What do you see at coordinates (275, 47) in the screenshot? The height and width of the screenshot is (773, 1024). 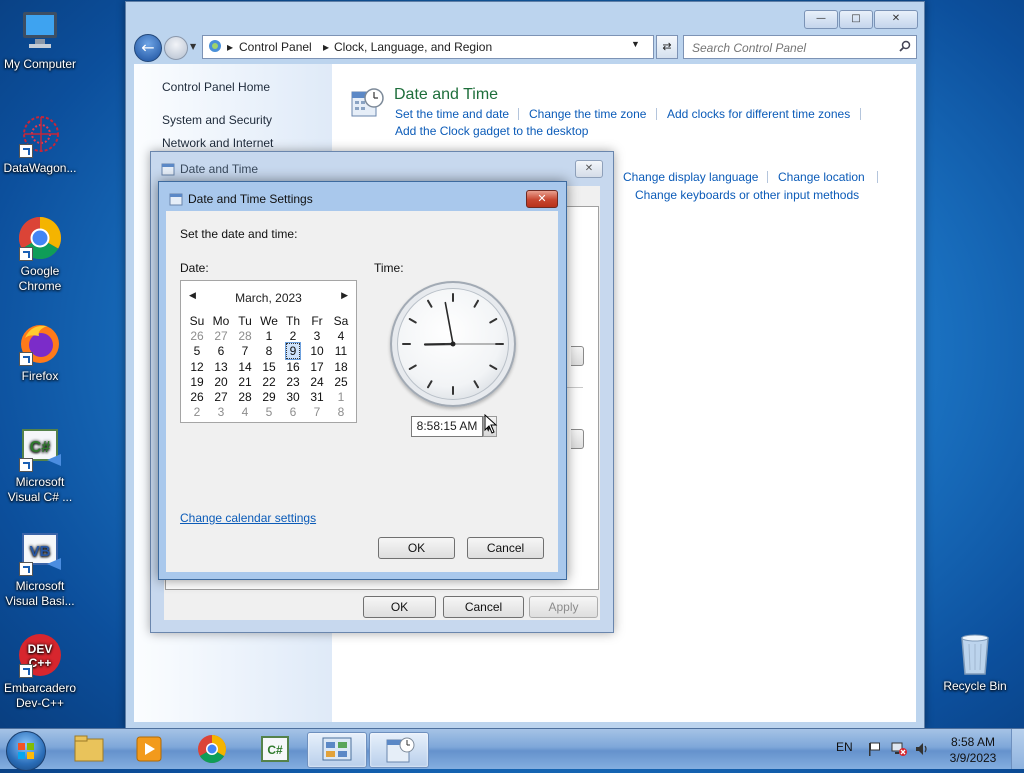 I see `breadcrumb-control-panel: Control Panel` at bounding box center [275, 47].